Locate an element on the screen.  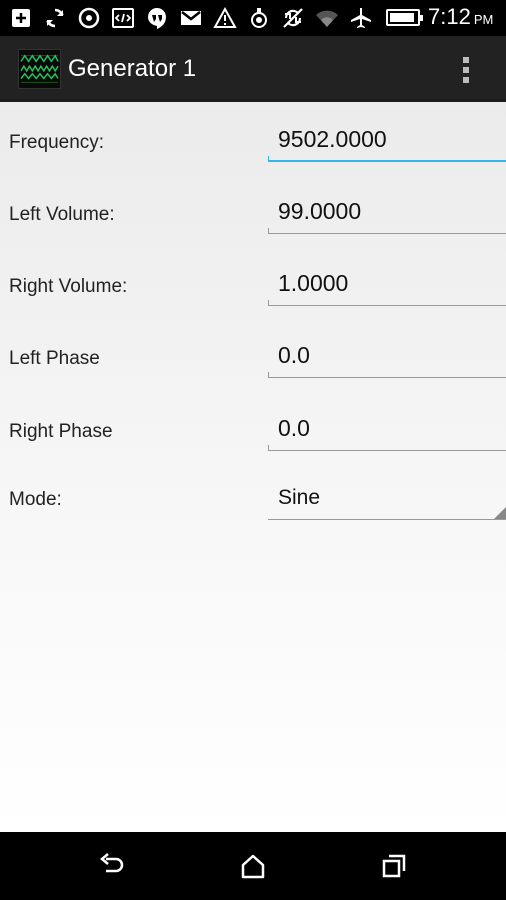
gmail-icon is located at coordinates (191, 18).